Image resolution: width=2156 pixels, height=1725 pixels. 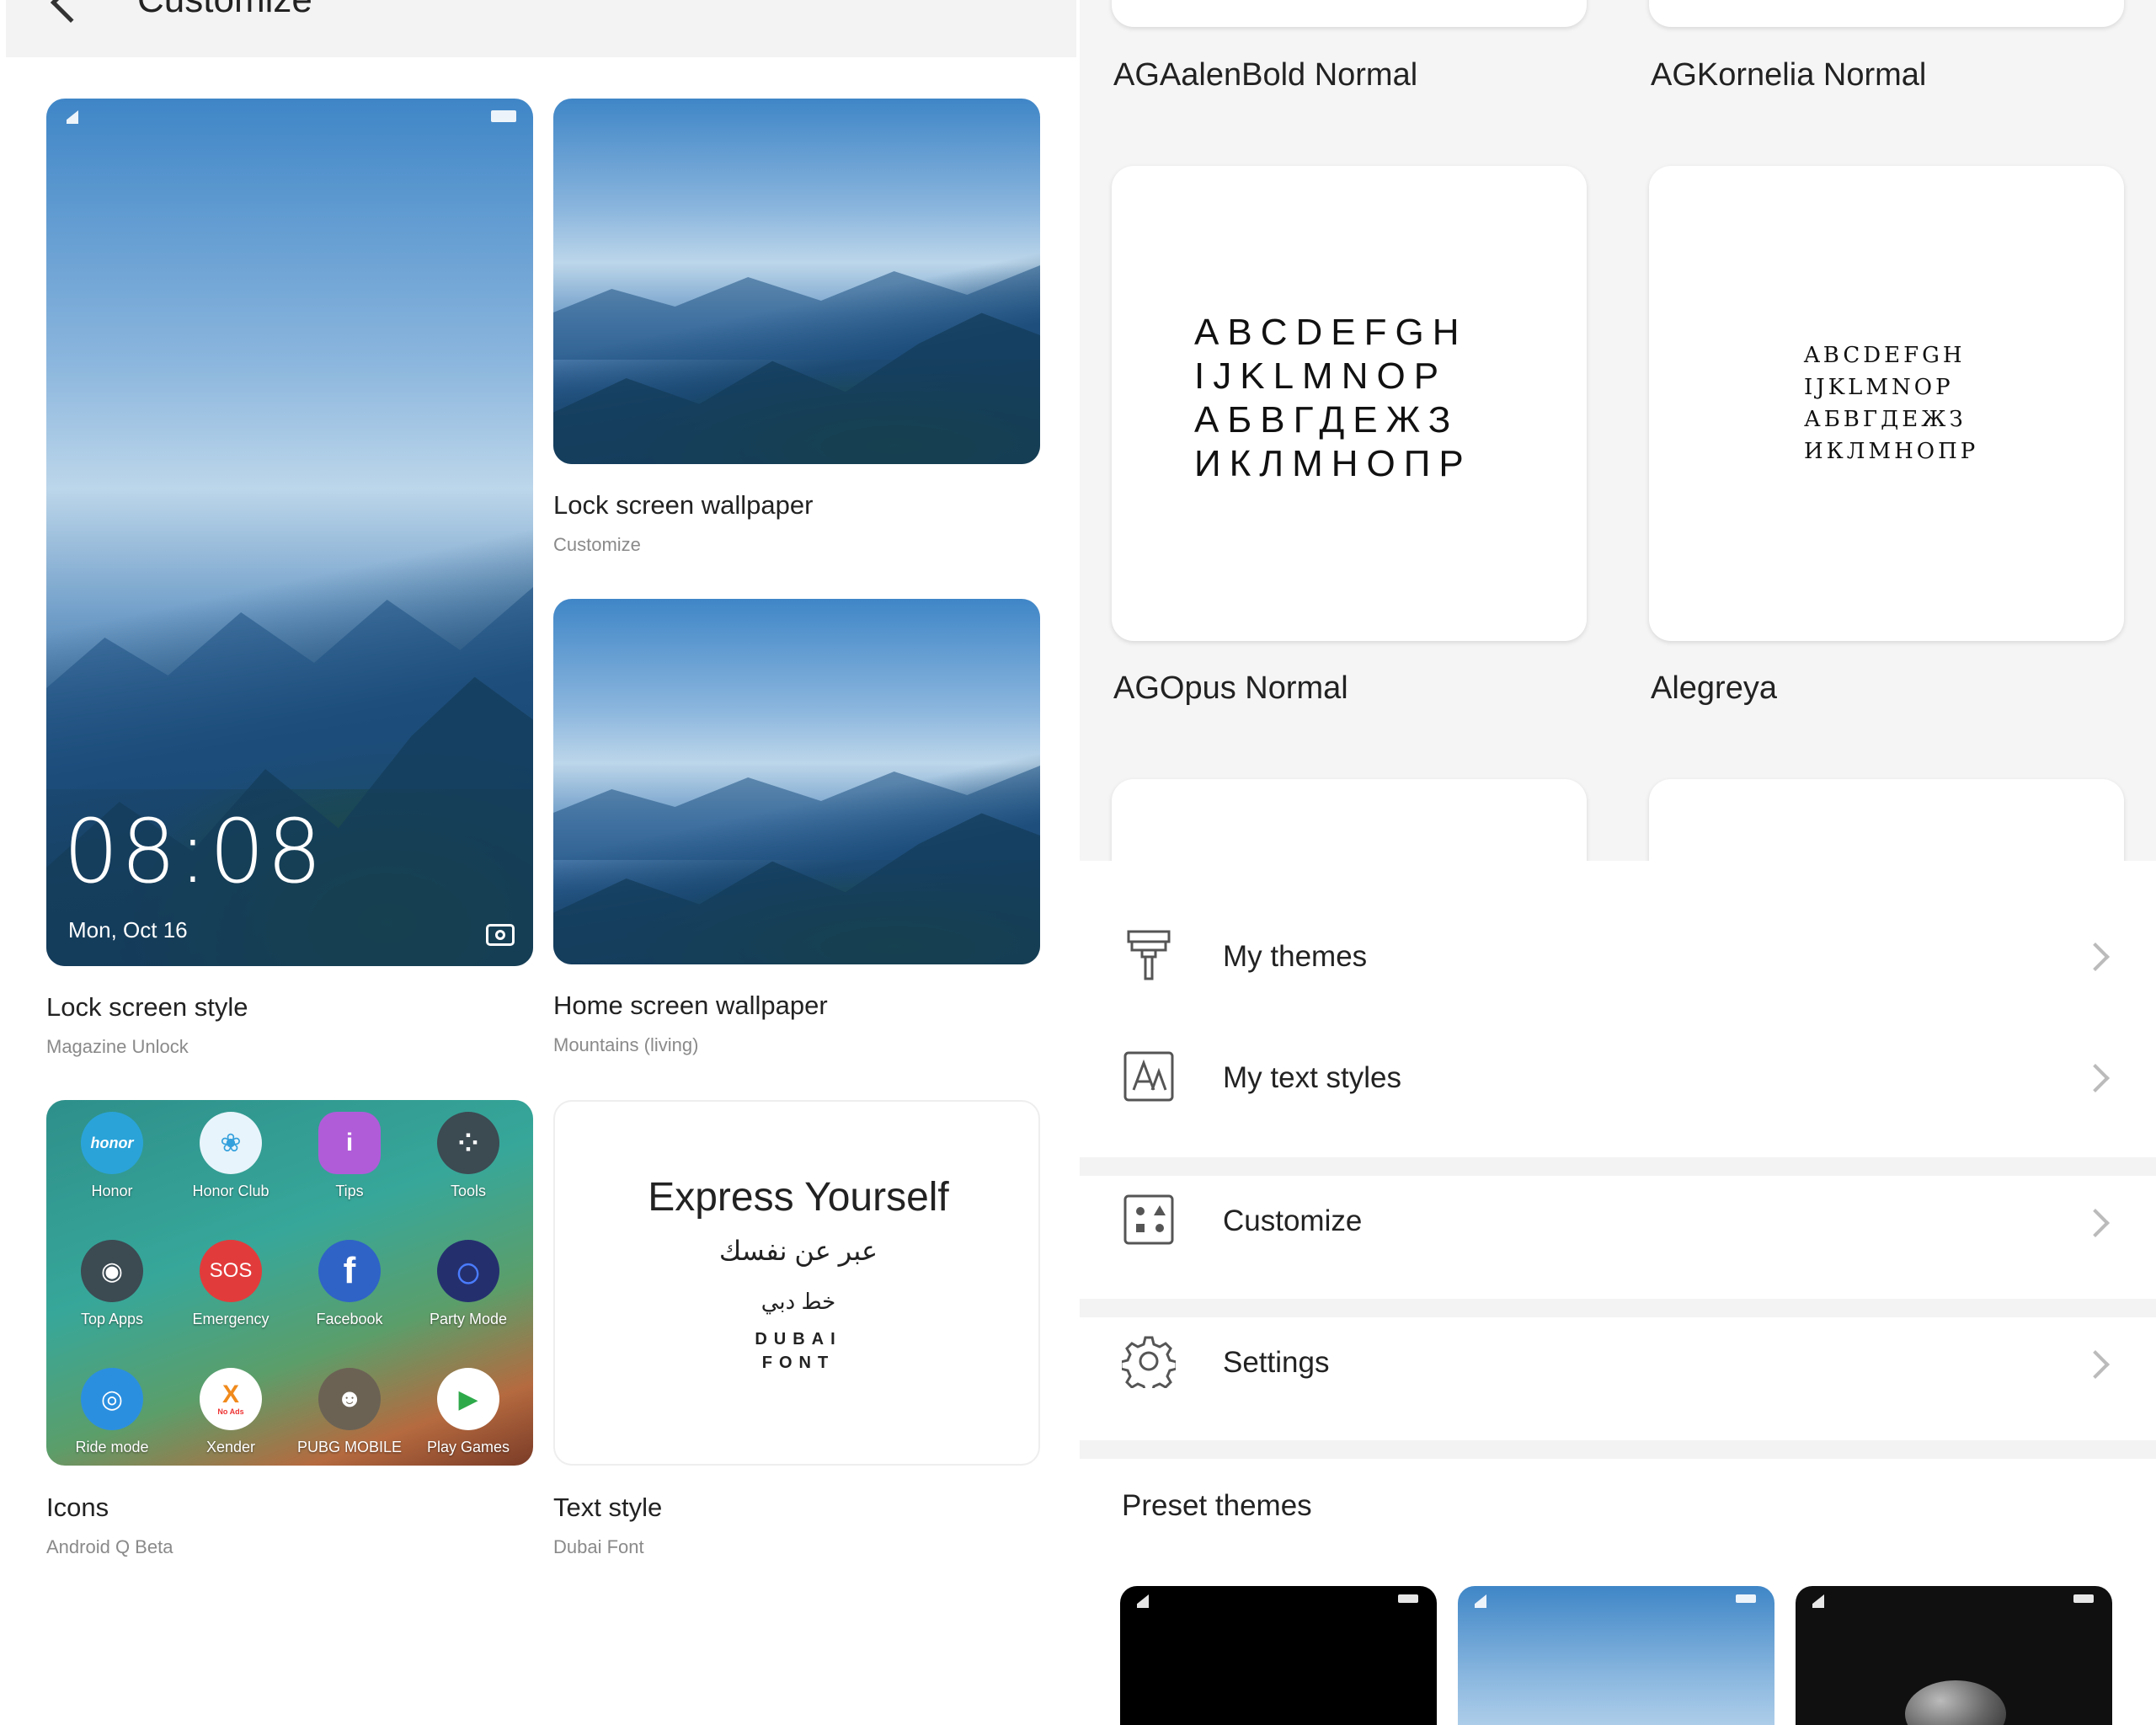 I want to click on lock-wallpaper-sub: Customize, so click(x=597, y=544).